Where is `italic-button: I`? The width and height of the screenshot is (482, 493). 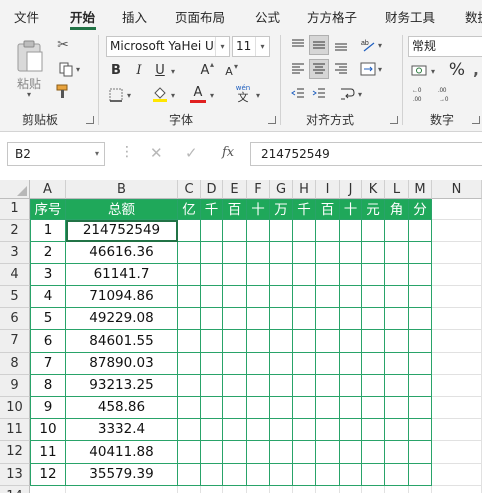
italic-button: I is located at coordinates (139, 70).